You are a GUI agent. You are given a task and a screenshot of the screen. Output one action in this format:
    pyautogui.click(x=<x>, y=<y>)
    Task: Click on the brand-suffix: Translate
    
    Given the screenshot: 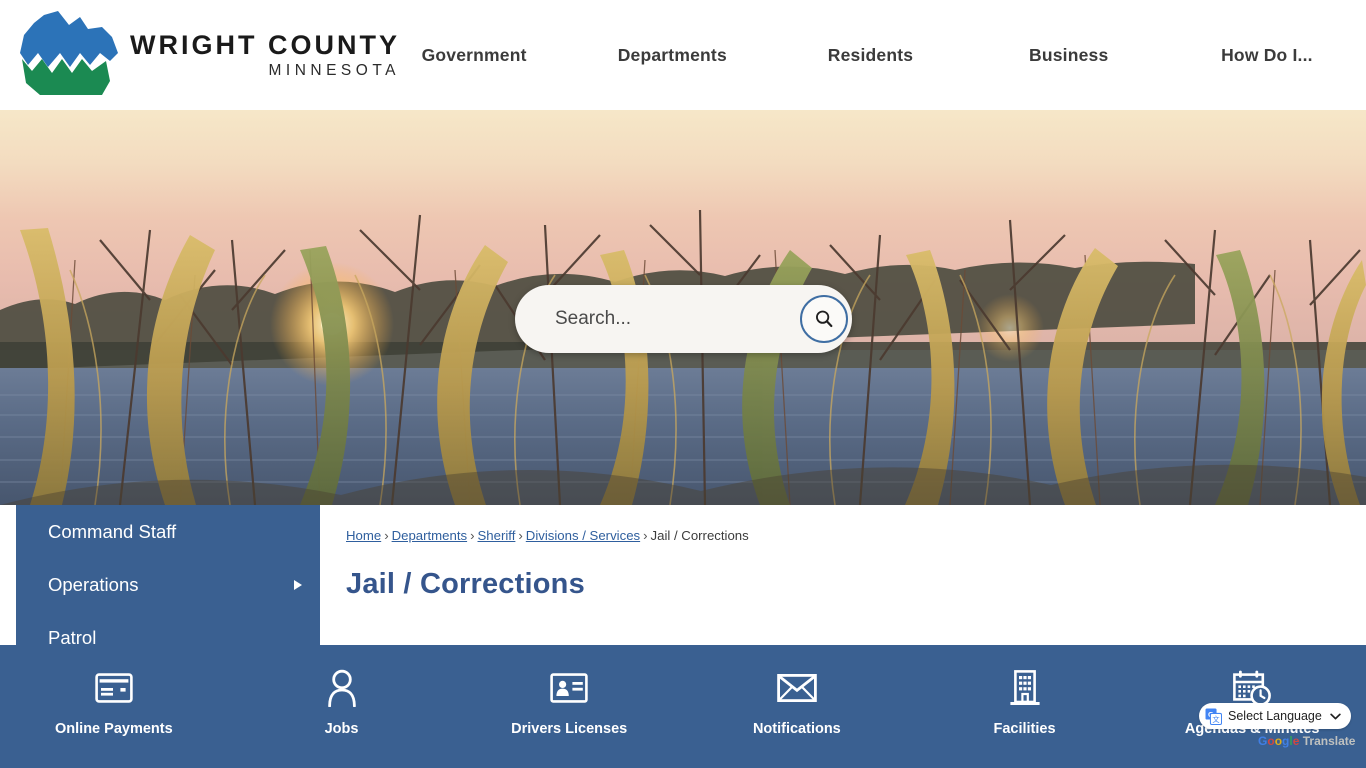 What is the action you would take?
    pyautogui.click(x=1327, y=741)
    